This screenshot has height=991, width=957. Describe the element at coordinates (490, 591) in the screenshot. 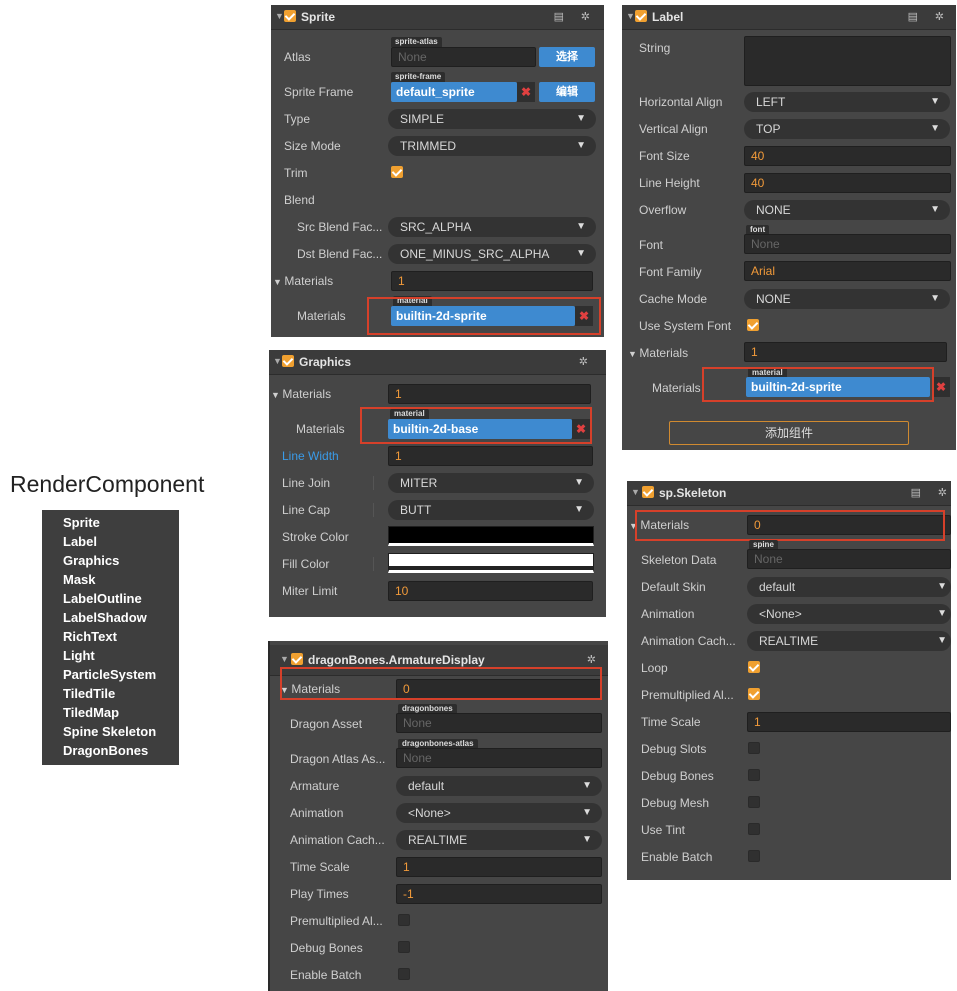

I see `miter-limit-field: 10` at that location.